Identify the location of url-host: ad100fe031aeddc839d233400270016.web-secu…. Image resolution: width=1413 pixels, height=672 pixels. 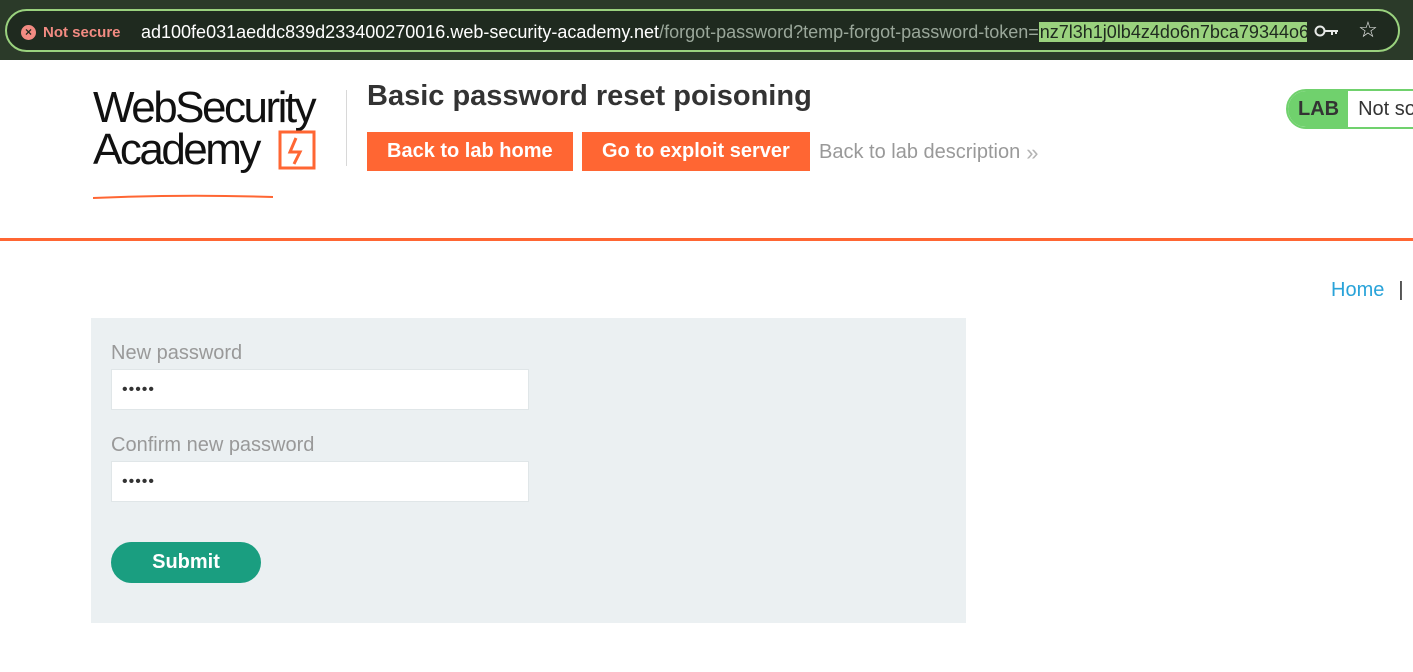
(400, 32).